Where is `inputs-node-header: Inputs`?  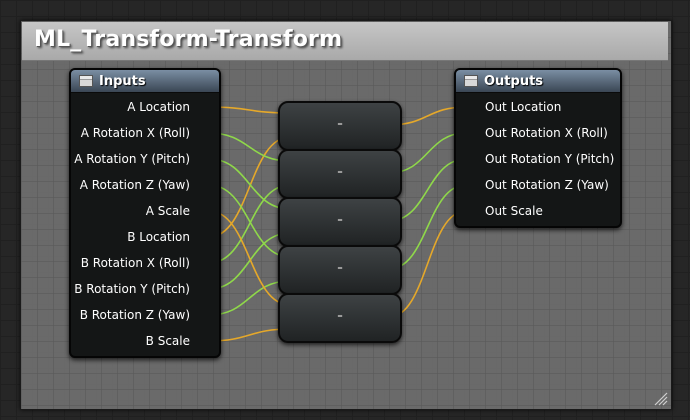 inputs-node-header: Inputs is located at coordinates (145, 81).